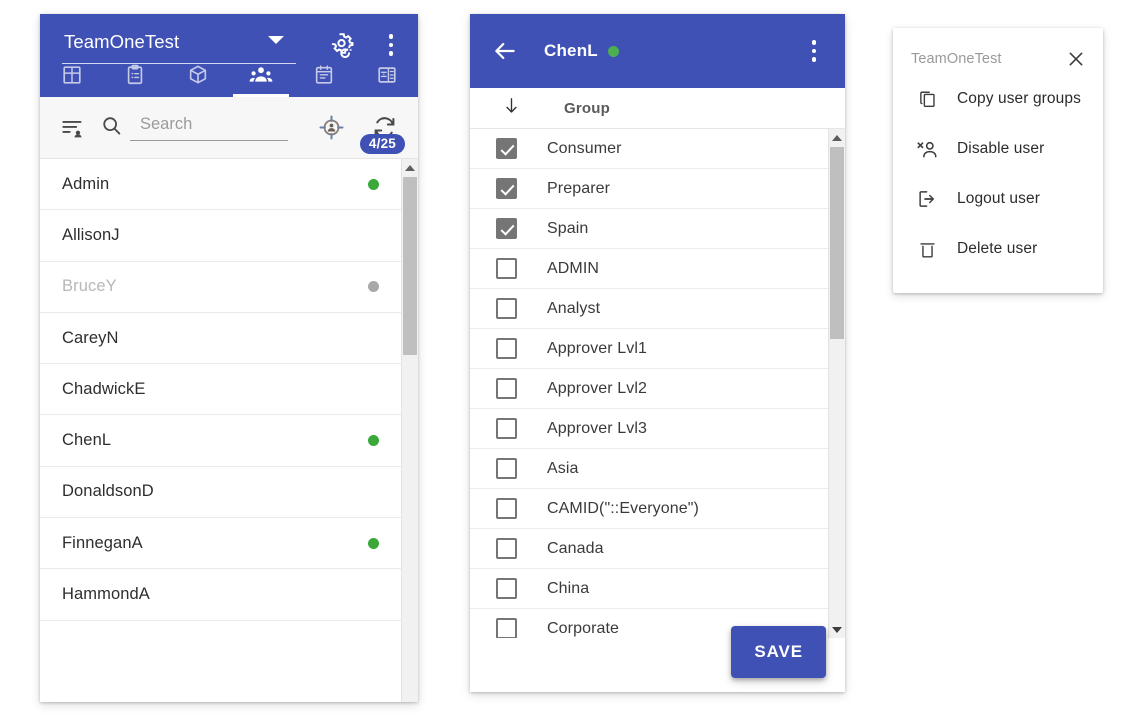 The image size is (1143, 724). Describe the element at coordinates (86, 183) in the screenshot. I see `user-name-label: Admin` at that location.